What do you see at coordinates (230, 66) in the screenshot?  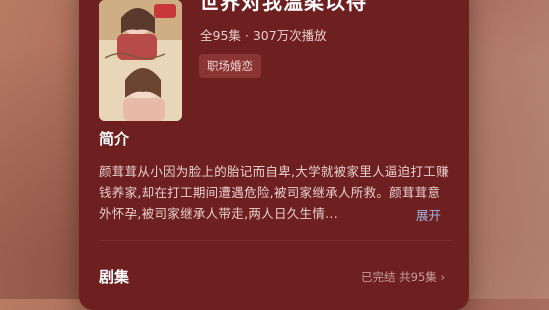 I see `genre-tag: 职场婚恋` at bounding box center [230, 66].